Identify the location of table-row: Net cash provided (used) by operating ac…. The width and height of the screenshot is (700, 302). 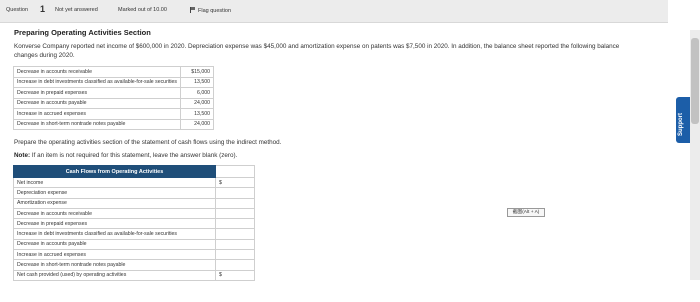
(134, 275).